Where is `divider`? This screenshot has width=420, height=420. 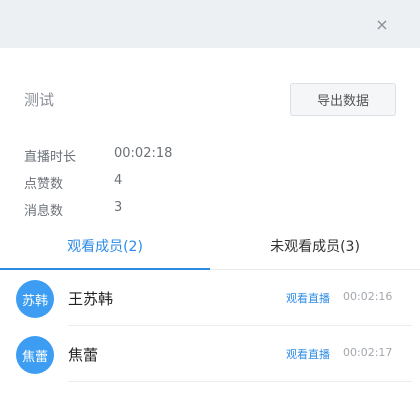
divider is located at coordinates (240, 381).